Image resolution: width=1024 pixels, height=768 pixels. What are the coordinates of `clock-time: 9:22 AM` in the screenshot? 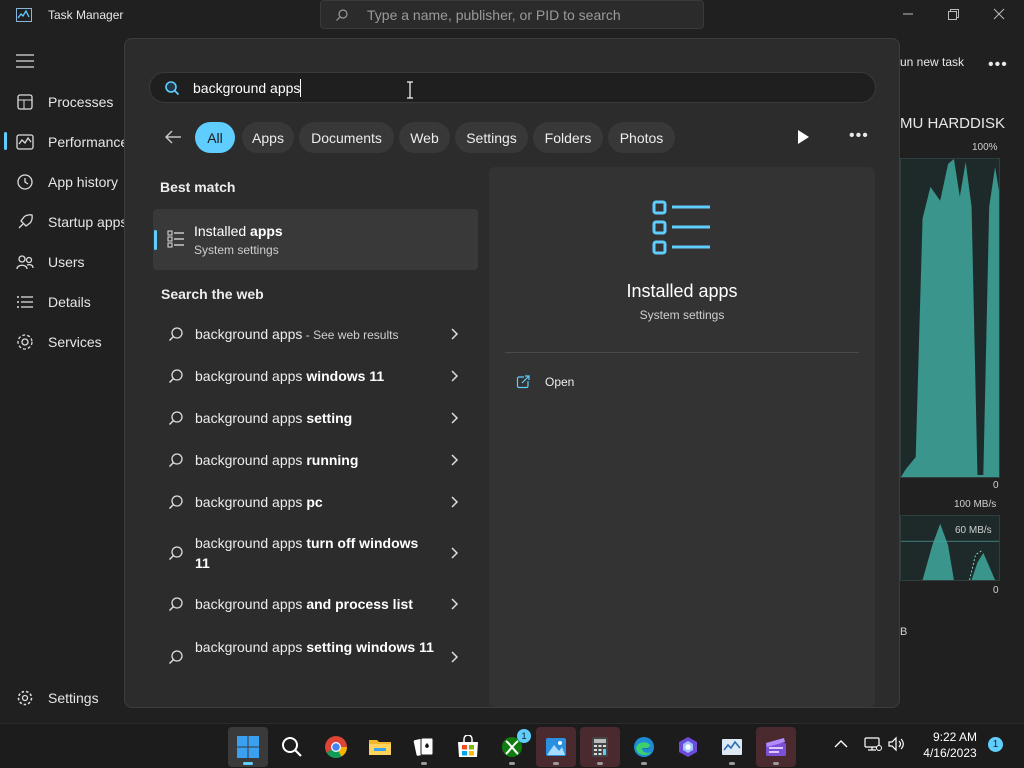 It's located at (955, 737).